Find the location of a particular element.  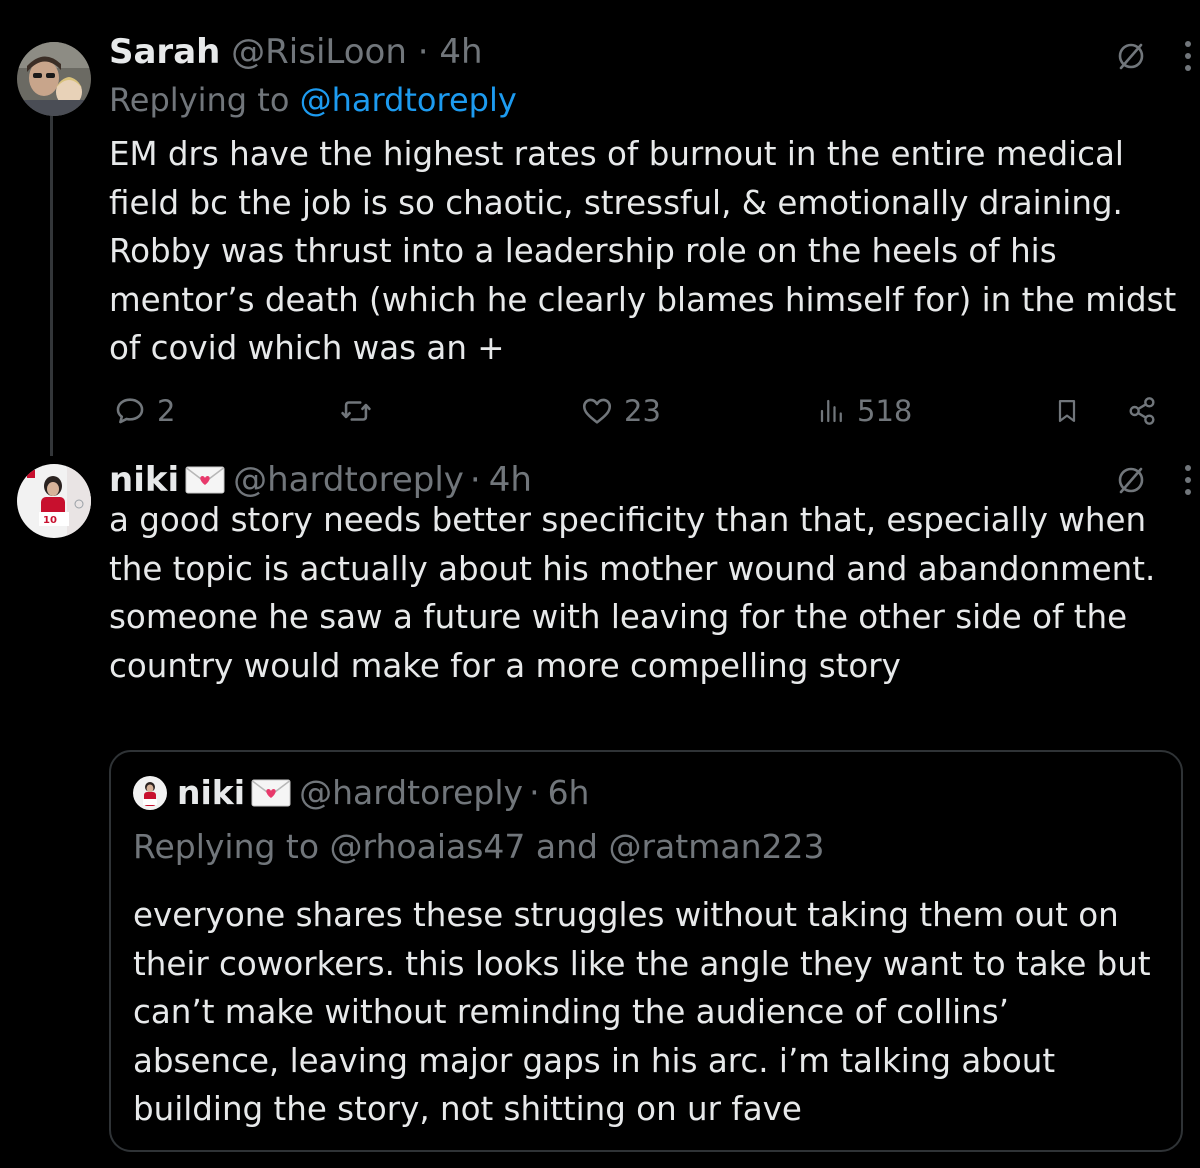

quoted-replying-to-line: Replying to @rhoaias47 and @ratman223 is located at coordinates (479, 846).